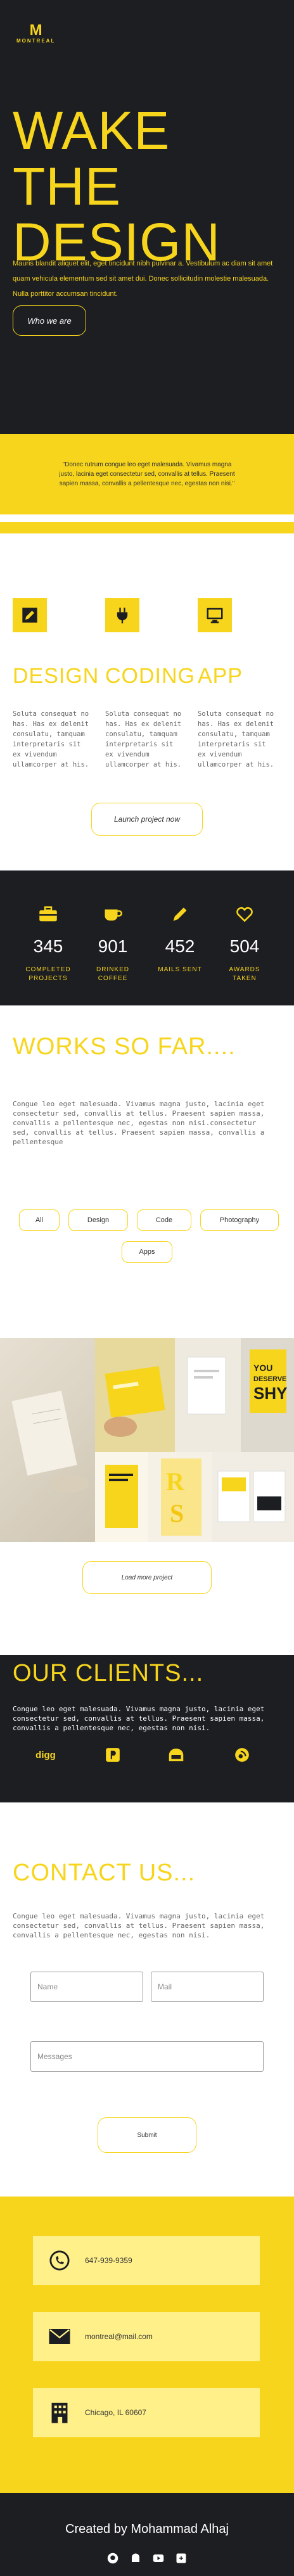 The image size is (294, 2576). What do you see at coordinates (180, 1497) in the screenshot?
I see `project-thumb-typography: RS` at bounding box center [180, 1497].